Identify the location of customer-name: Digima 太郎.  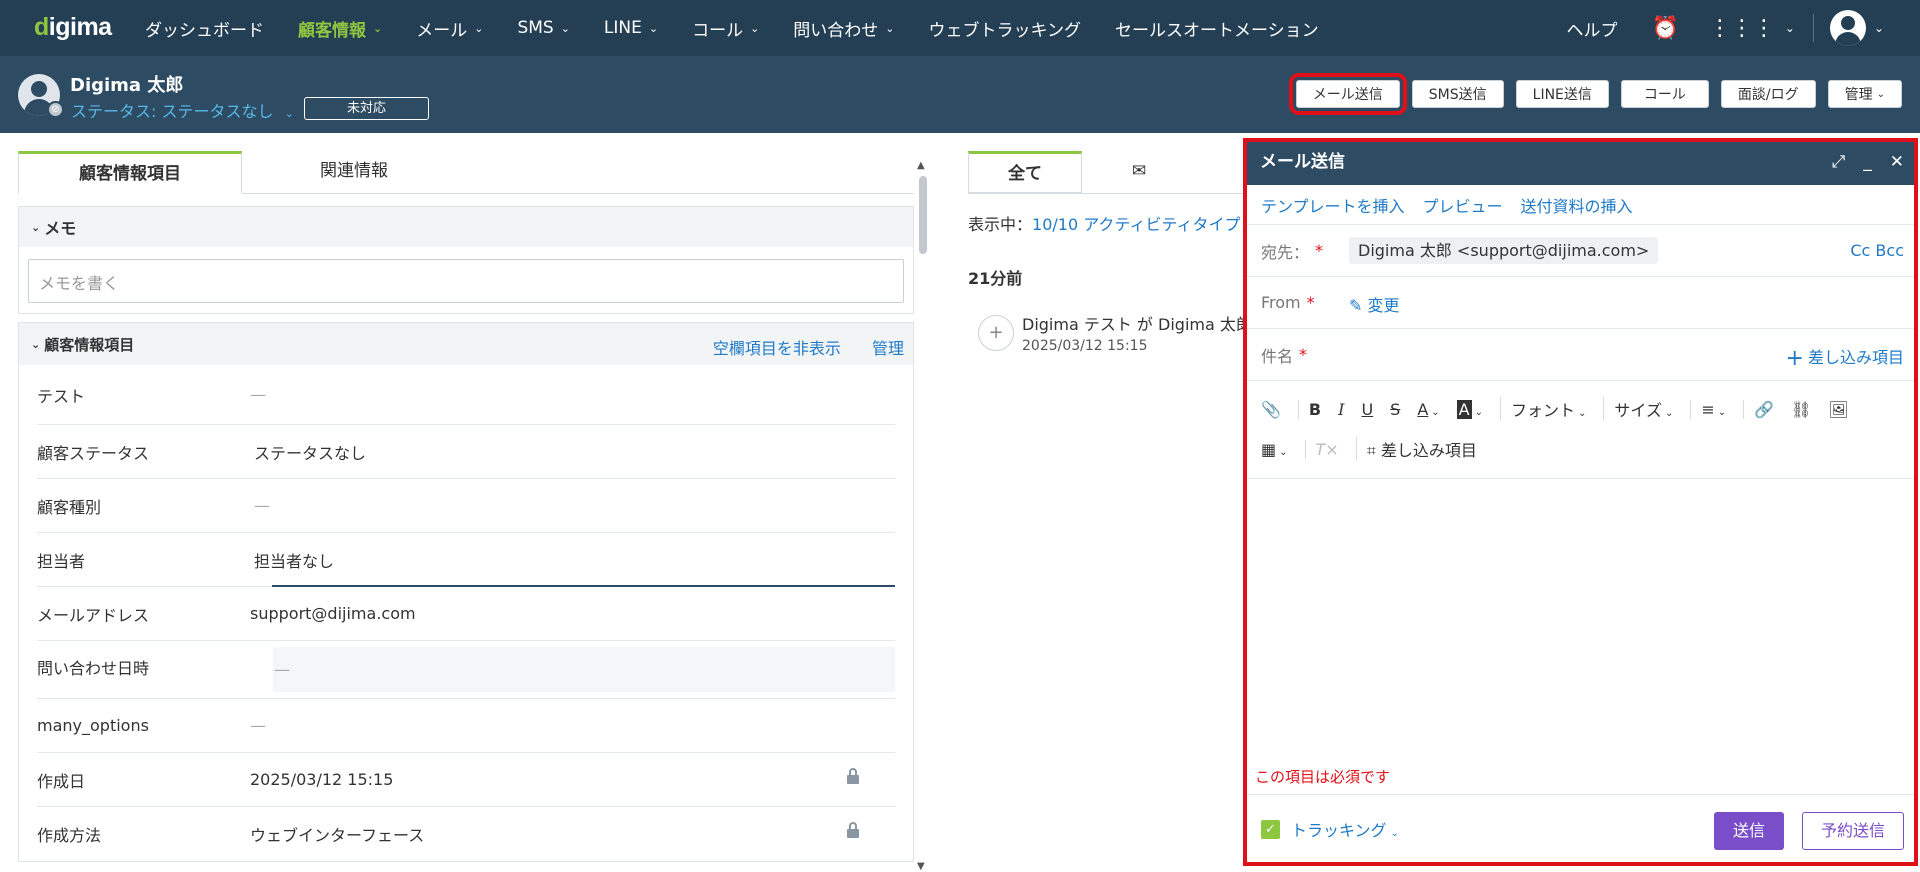
(127, 85).